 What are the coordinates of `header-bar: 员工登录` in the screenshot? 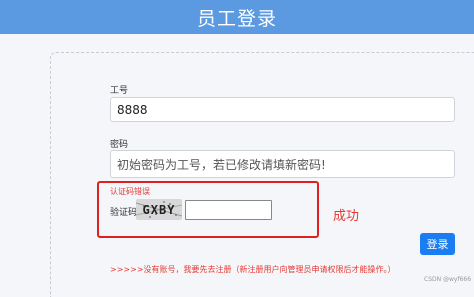 It's located at (237, 17).